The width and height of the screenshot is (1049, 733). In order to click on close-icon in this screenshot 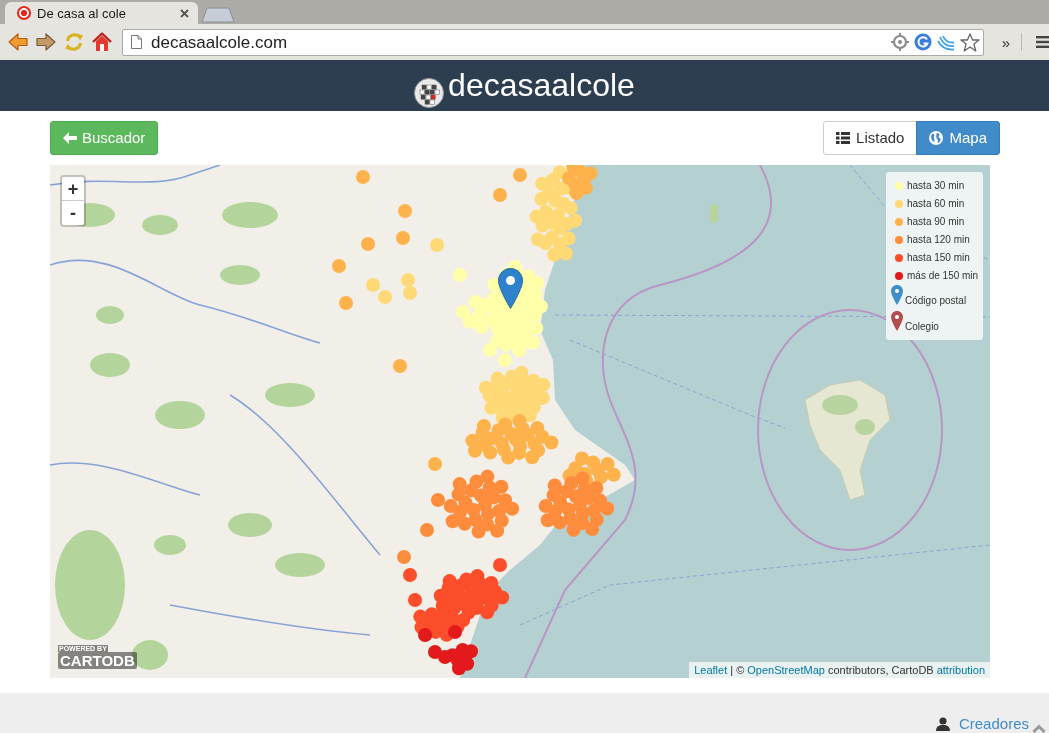, I will do `click(184, 13)`.